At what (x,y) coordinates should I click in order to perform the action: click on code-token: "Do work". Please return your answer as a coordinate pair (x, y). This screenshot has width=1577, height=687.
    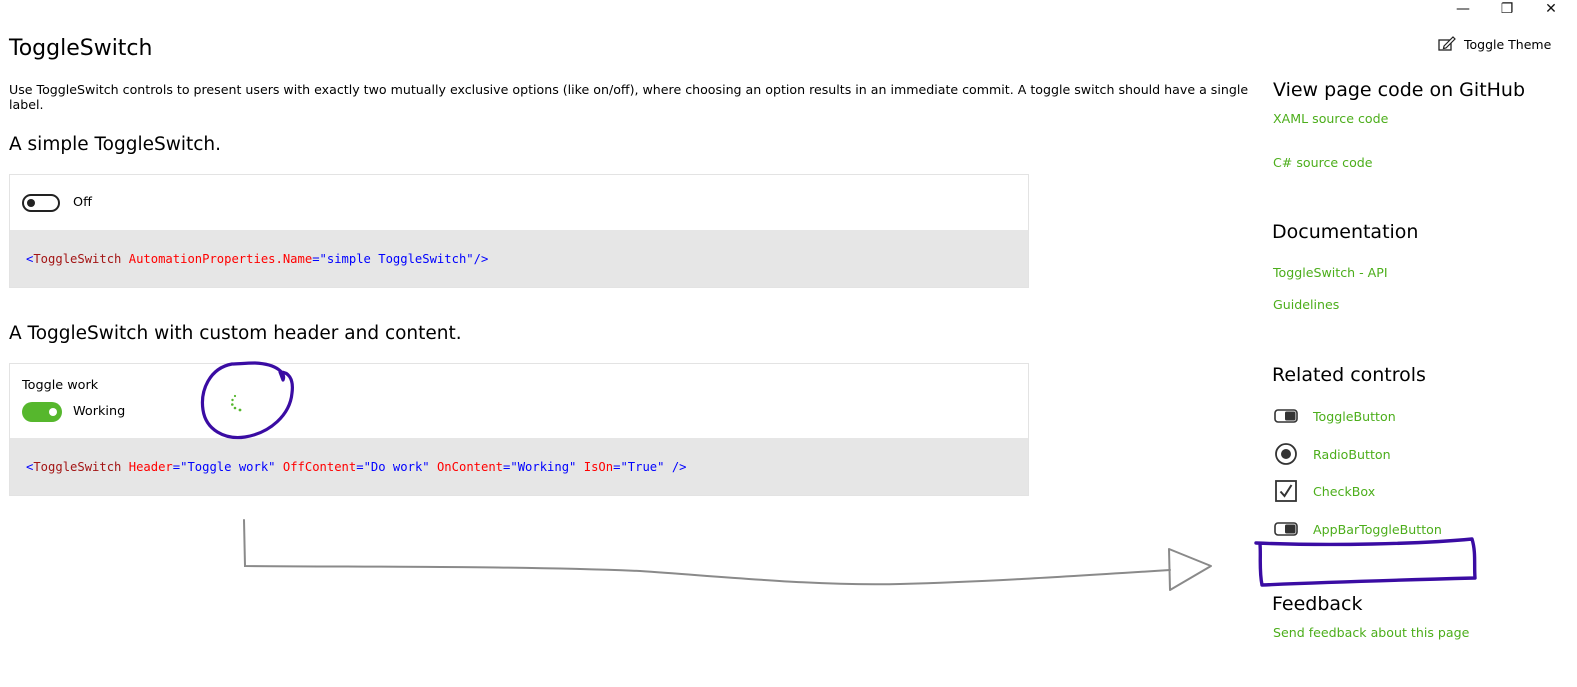
    Looking at the image, I should click on (396, 466).